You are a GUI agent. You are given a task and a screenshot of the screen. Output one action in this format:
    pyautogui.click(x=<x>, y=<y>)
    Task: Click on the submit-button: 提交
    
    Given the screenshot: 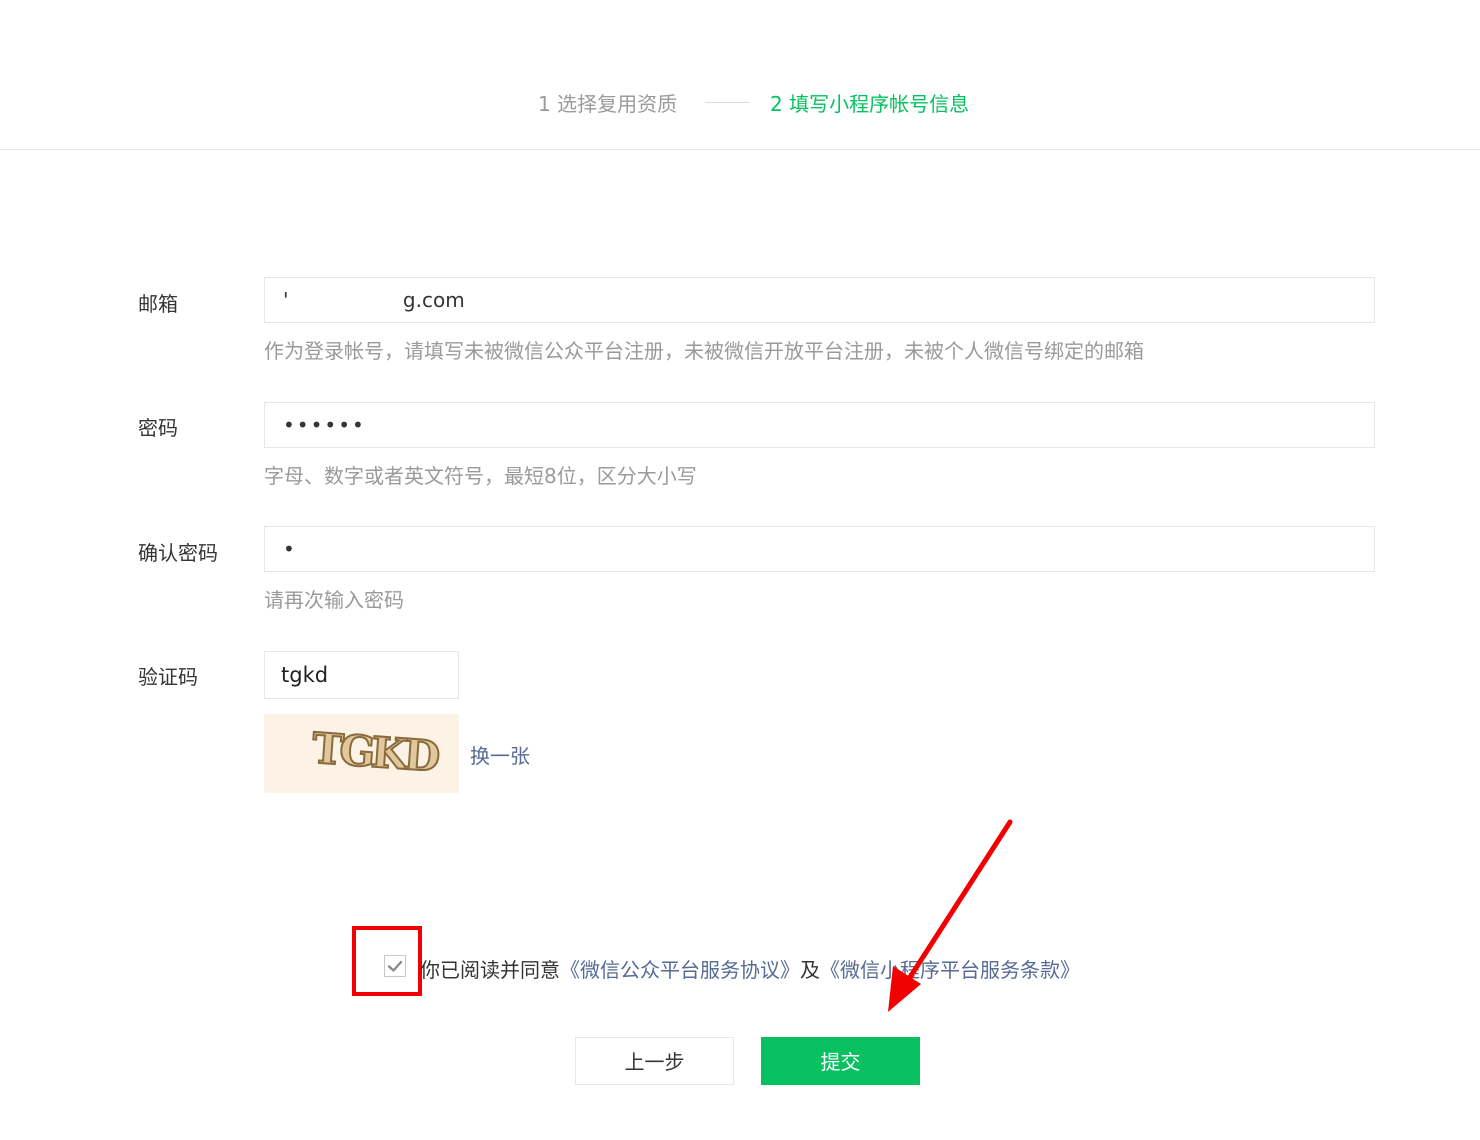 What is the action you would take?
    pyautogui.click(x=840, y=1061)
    